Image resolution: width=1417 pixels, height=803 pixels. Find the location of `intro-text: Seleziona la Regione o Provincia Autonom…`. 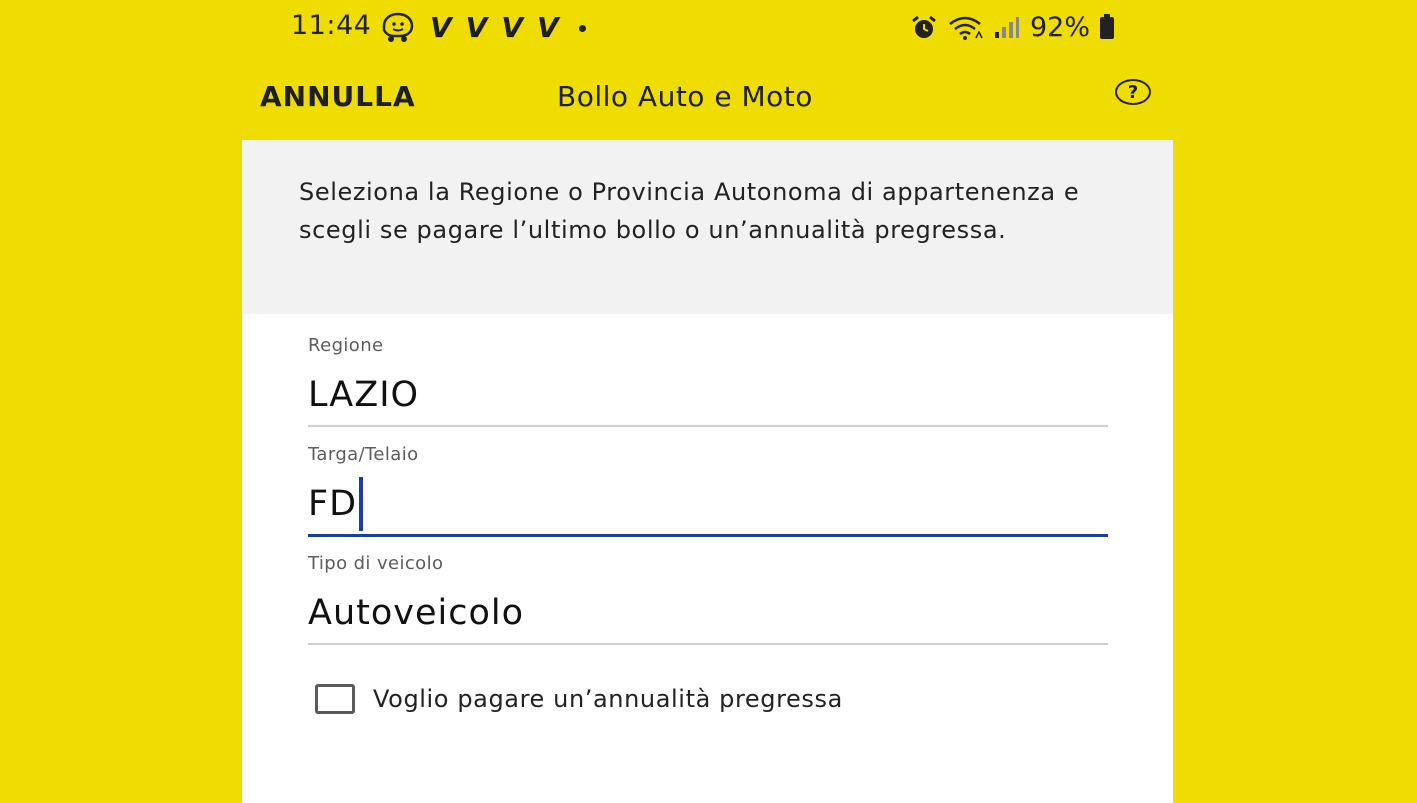

intro-text: Seleziona la Regione o Provincia Autonom… is located at coordinates (689, 211).